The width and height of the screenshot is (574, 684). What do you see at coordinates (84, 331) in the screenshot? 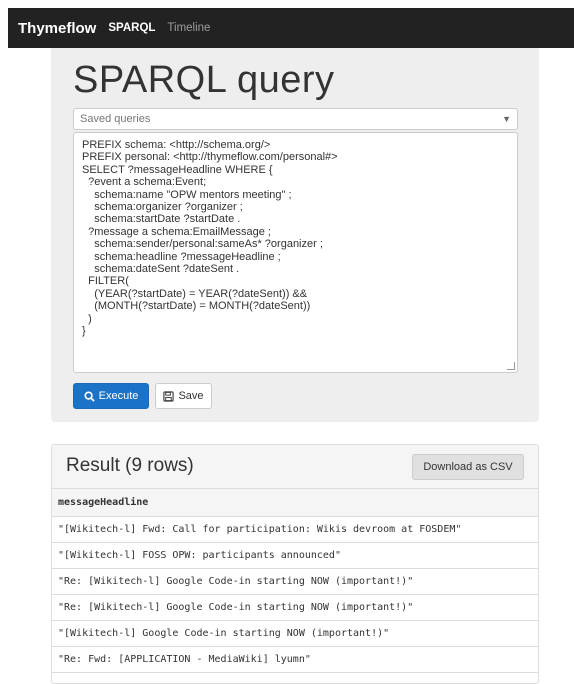
I see `query-line: }` at bounding box center [84, 331].